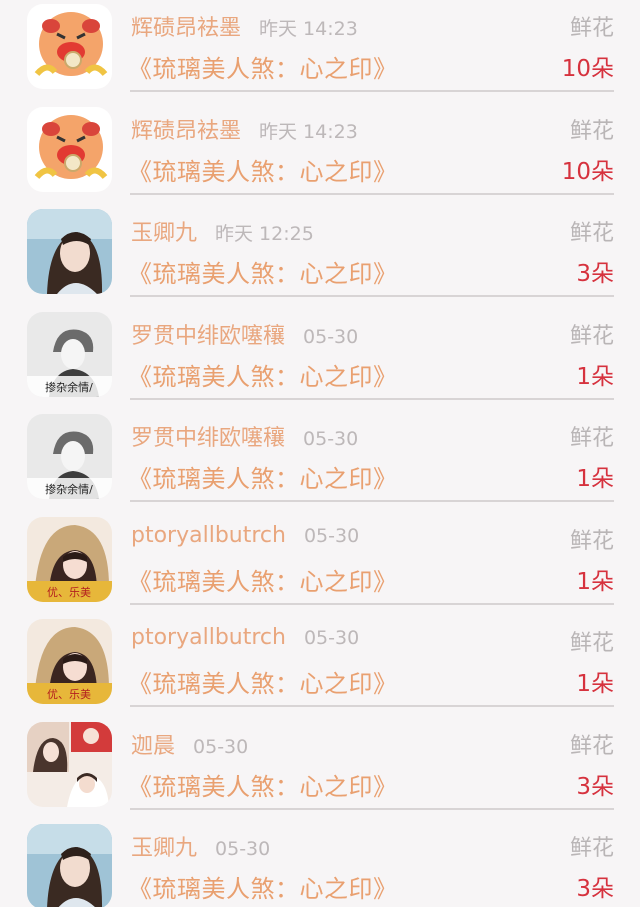 The height and width of the screenshot is (907, 640). Describe the element at coordinates (320, 864) in the screenshot. I see `list-item: 玉卿九 05-30 鲜花 《琉璃美人煞：心之印》 3朵` at that location.